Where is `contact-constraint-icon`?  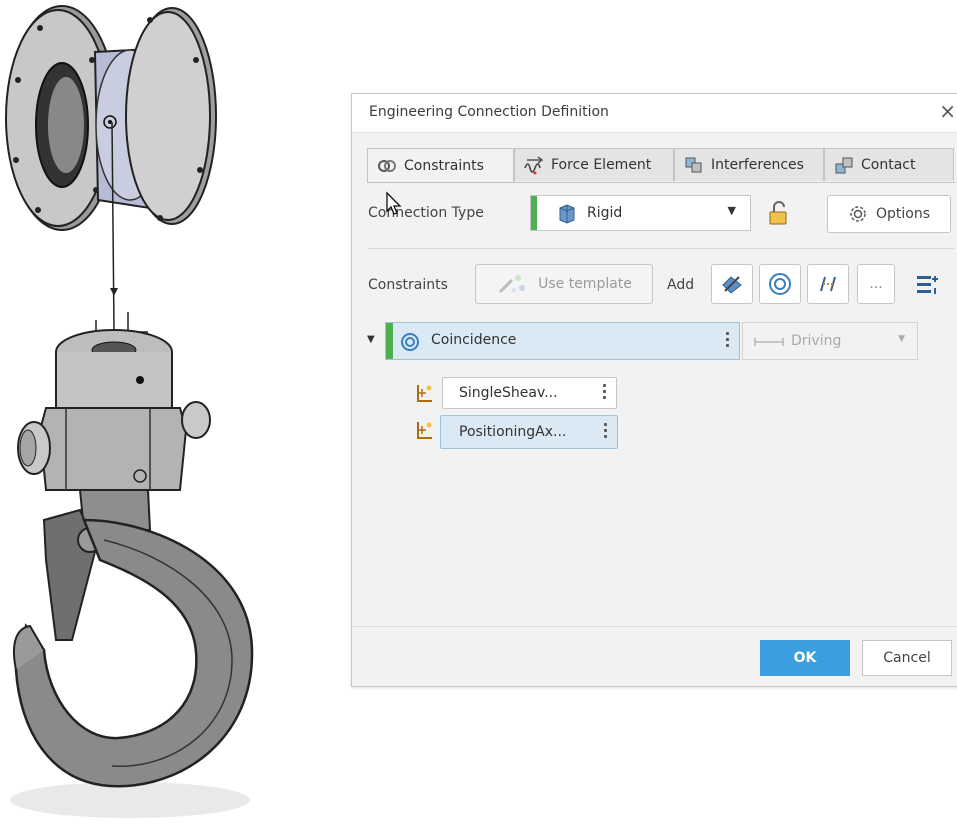 contact-constraint-icon is located at coordinates (732, 285).